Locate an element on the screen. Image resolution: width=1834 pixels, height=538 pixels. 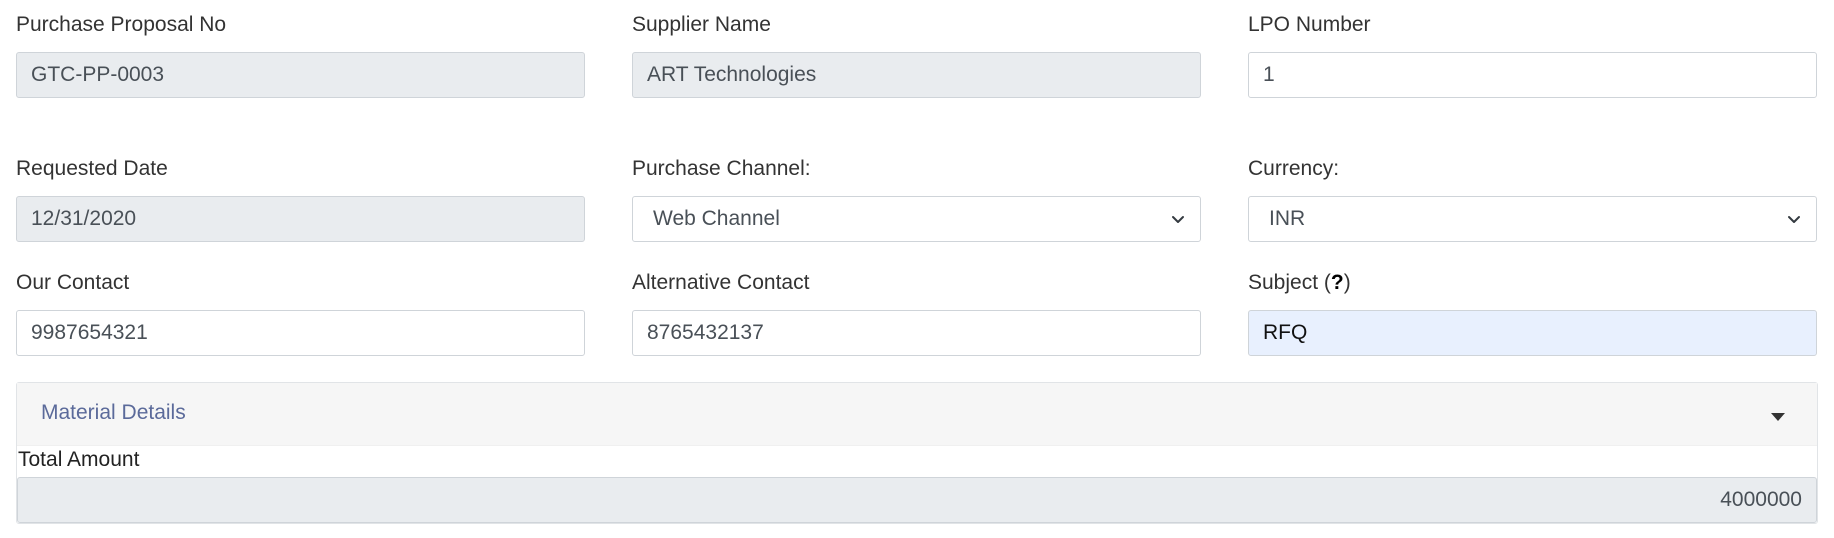
subject-label: Subject (?) is located at coordinates (1532, 283).